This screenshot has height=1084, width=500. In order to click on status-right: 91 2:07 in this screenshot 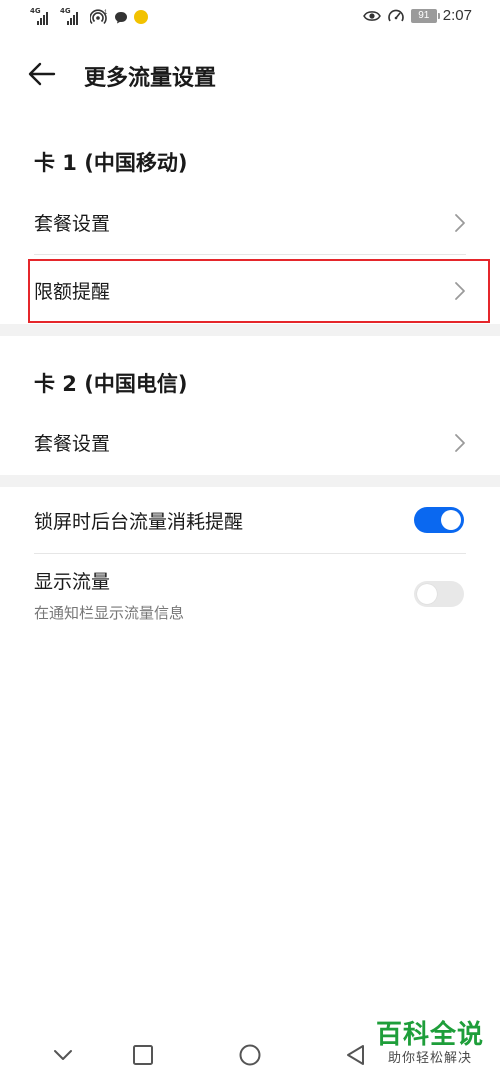, I will do `click(417, 15)`.